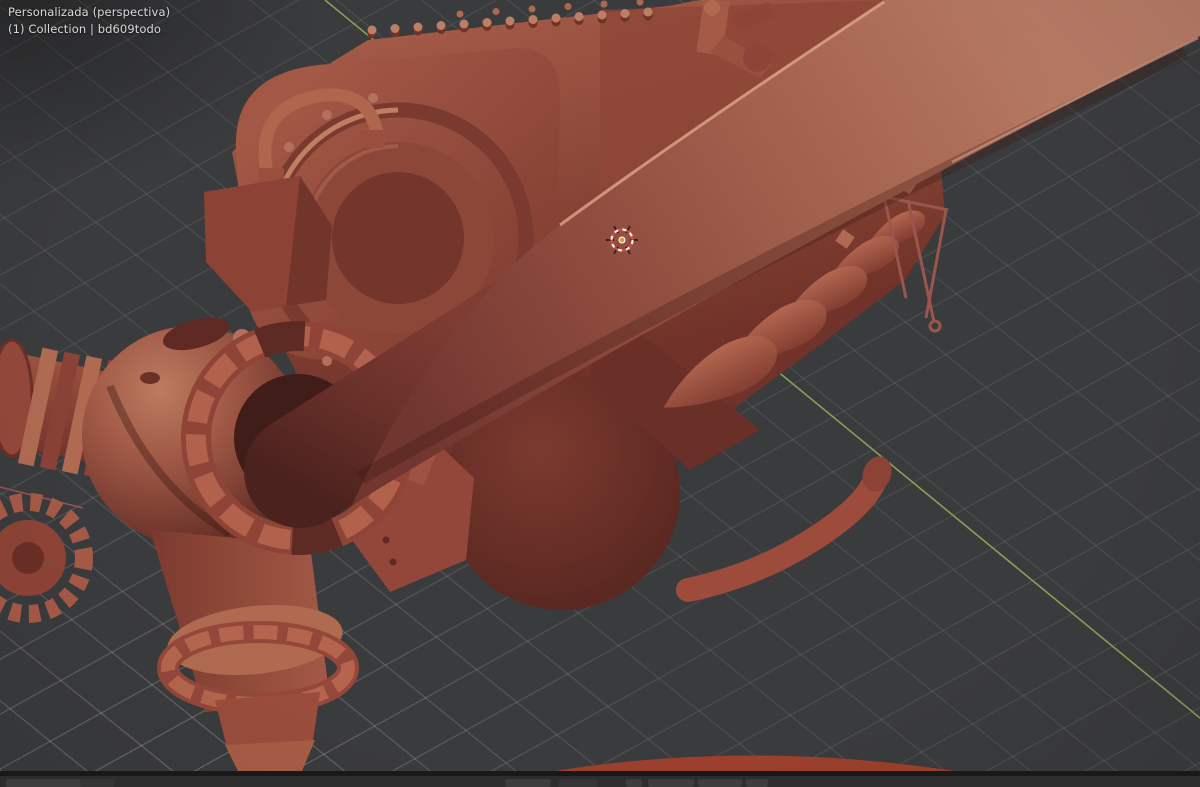 The width and height of the screenshot is (1200, 787). What do you see at coordinates (46, 558) in the screenshot?
I see `spline-gear-ring` at bounding box center [46, 558].